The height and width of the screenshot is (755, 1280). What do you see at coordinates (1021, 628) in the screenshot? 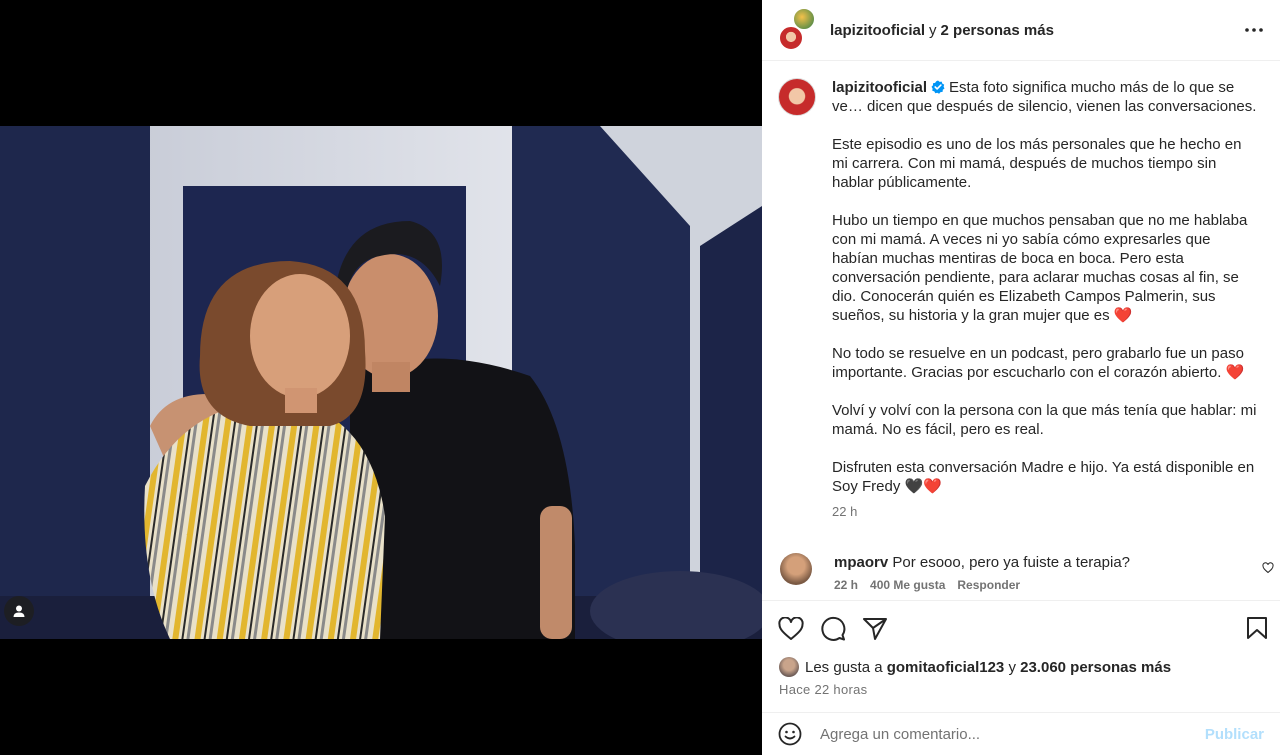
I see `action-icons` at bounding box center [1021, 628].